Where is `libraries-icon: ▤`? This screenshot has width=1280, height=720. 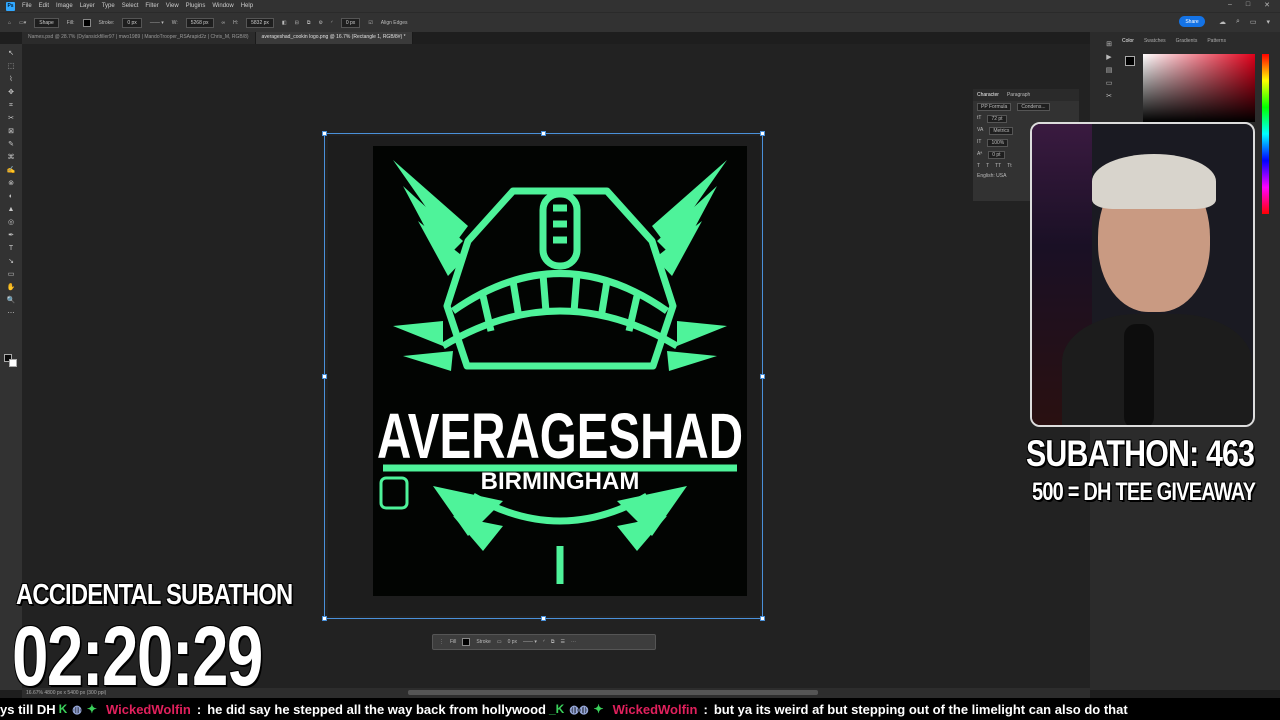
libraries-icon: ▤ is located at coordinates (1109, 70).